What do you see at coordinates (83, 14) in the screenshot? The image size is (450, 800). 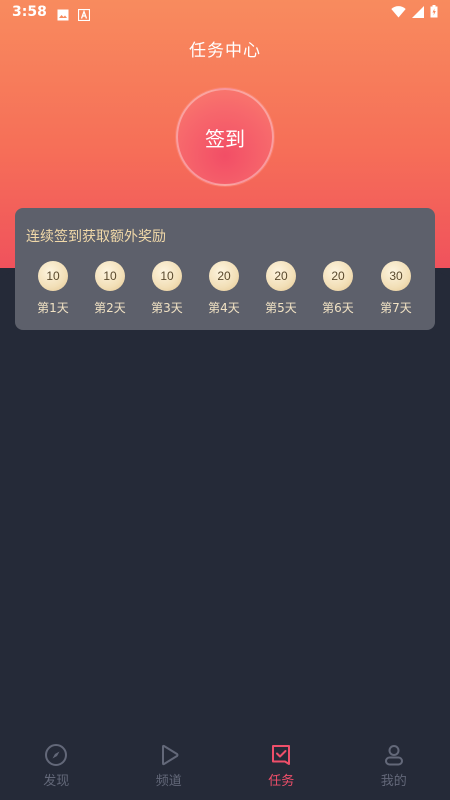 I see `font-notification-icon` at bounding box center [83, 14].